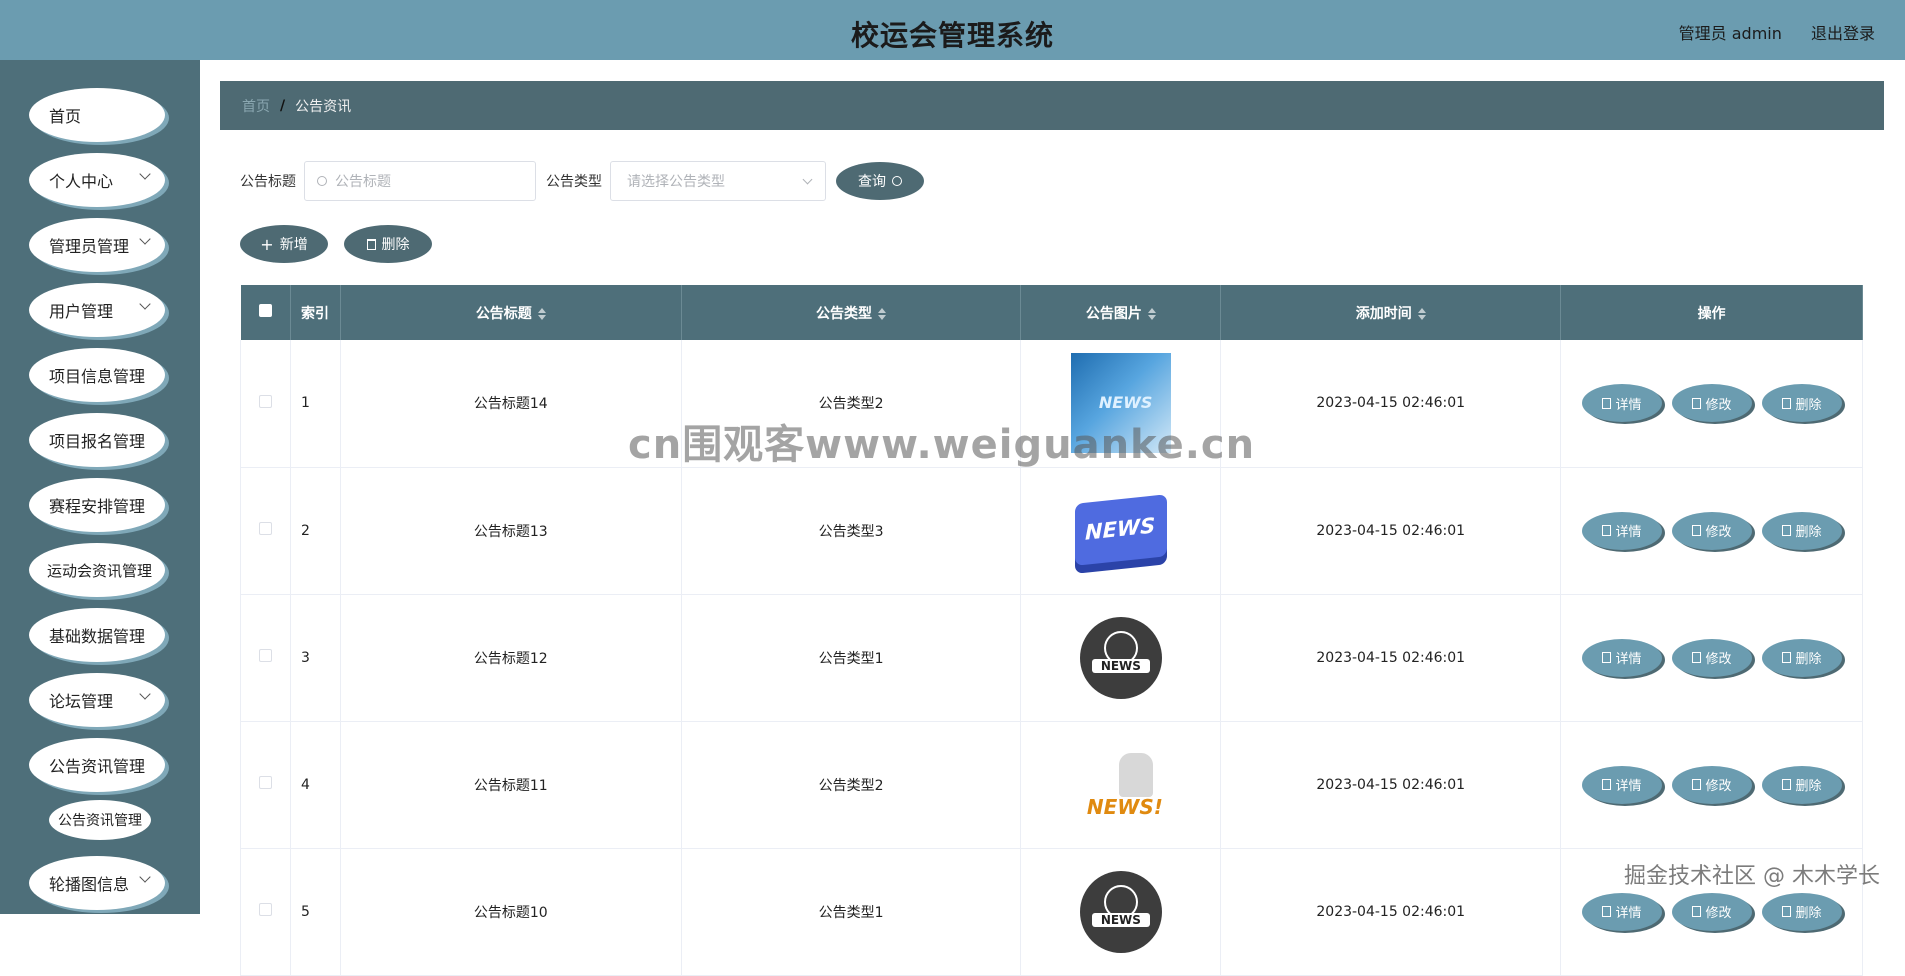  I want to click on news-key-image: NEWS, so click(1120, 530).